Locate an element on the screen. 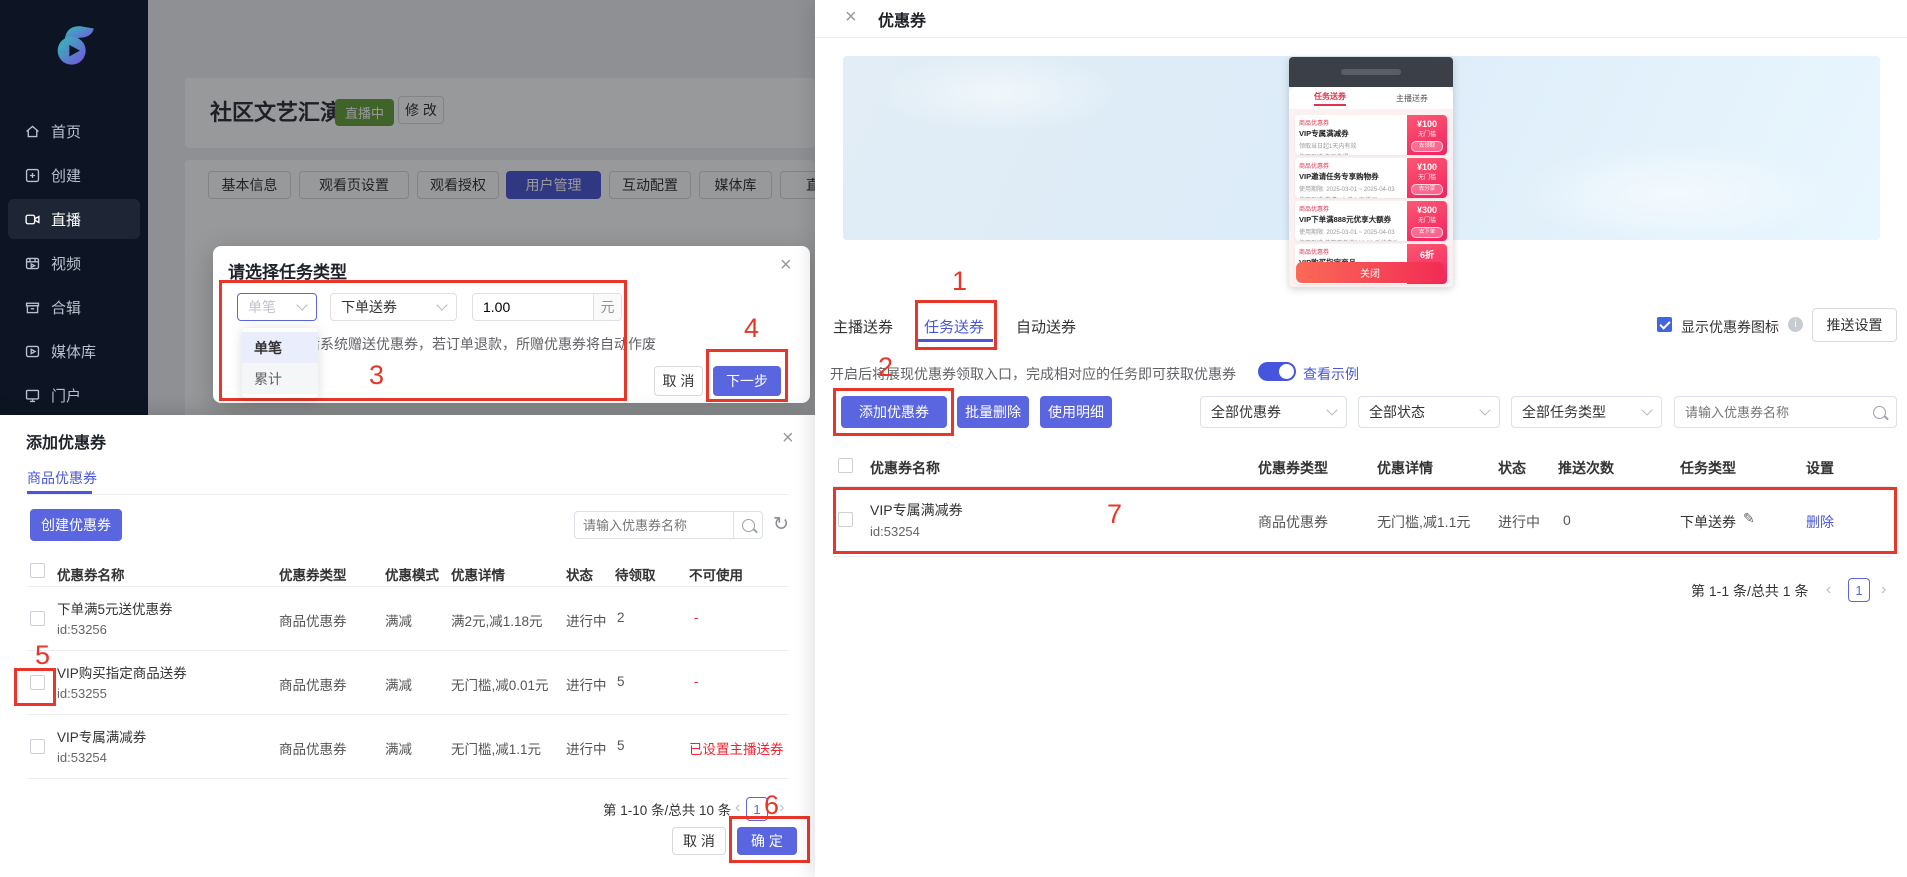  annotation-number-7: 7 is located at coordinates (1115, 514).